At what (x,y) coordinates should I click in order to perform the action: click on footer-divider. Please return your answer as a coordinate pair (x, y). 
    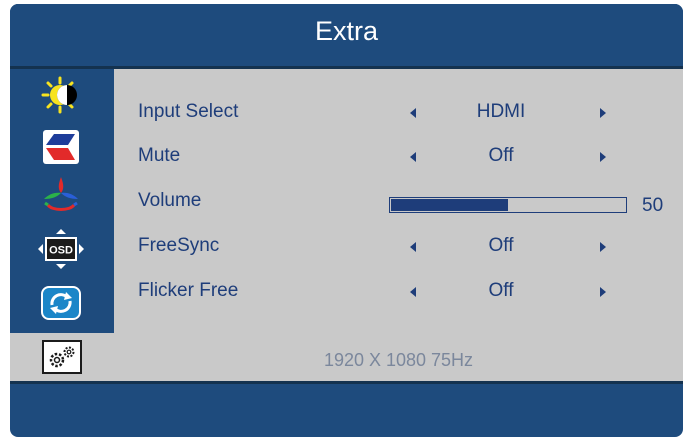
    Looking at the image, I should click on (346, 382).